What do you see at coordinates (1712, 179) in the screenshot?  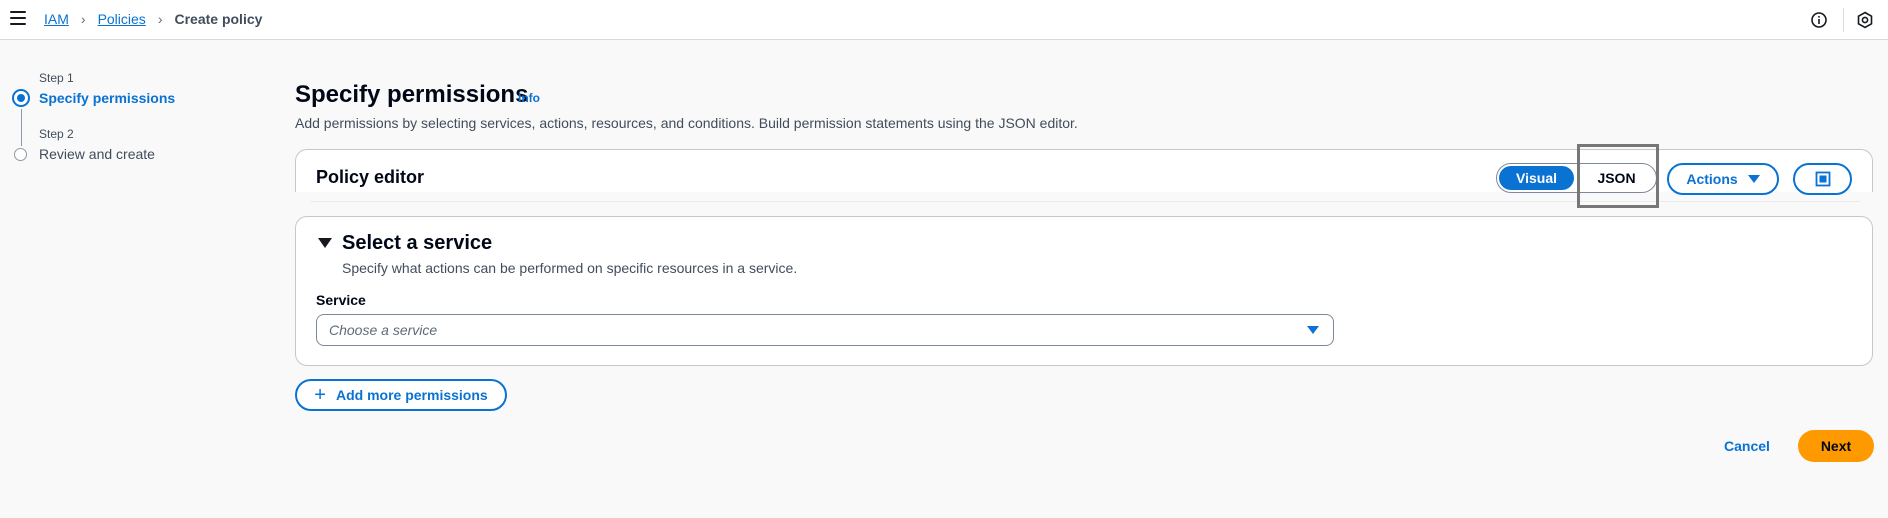 I see `actions-label: Actions` at bounding box center [1712, 179].